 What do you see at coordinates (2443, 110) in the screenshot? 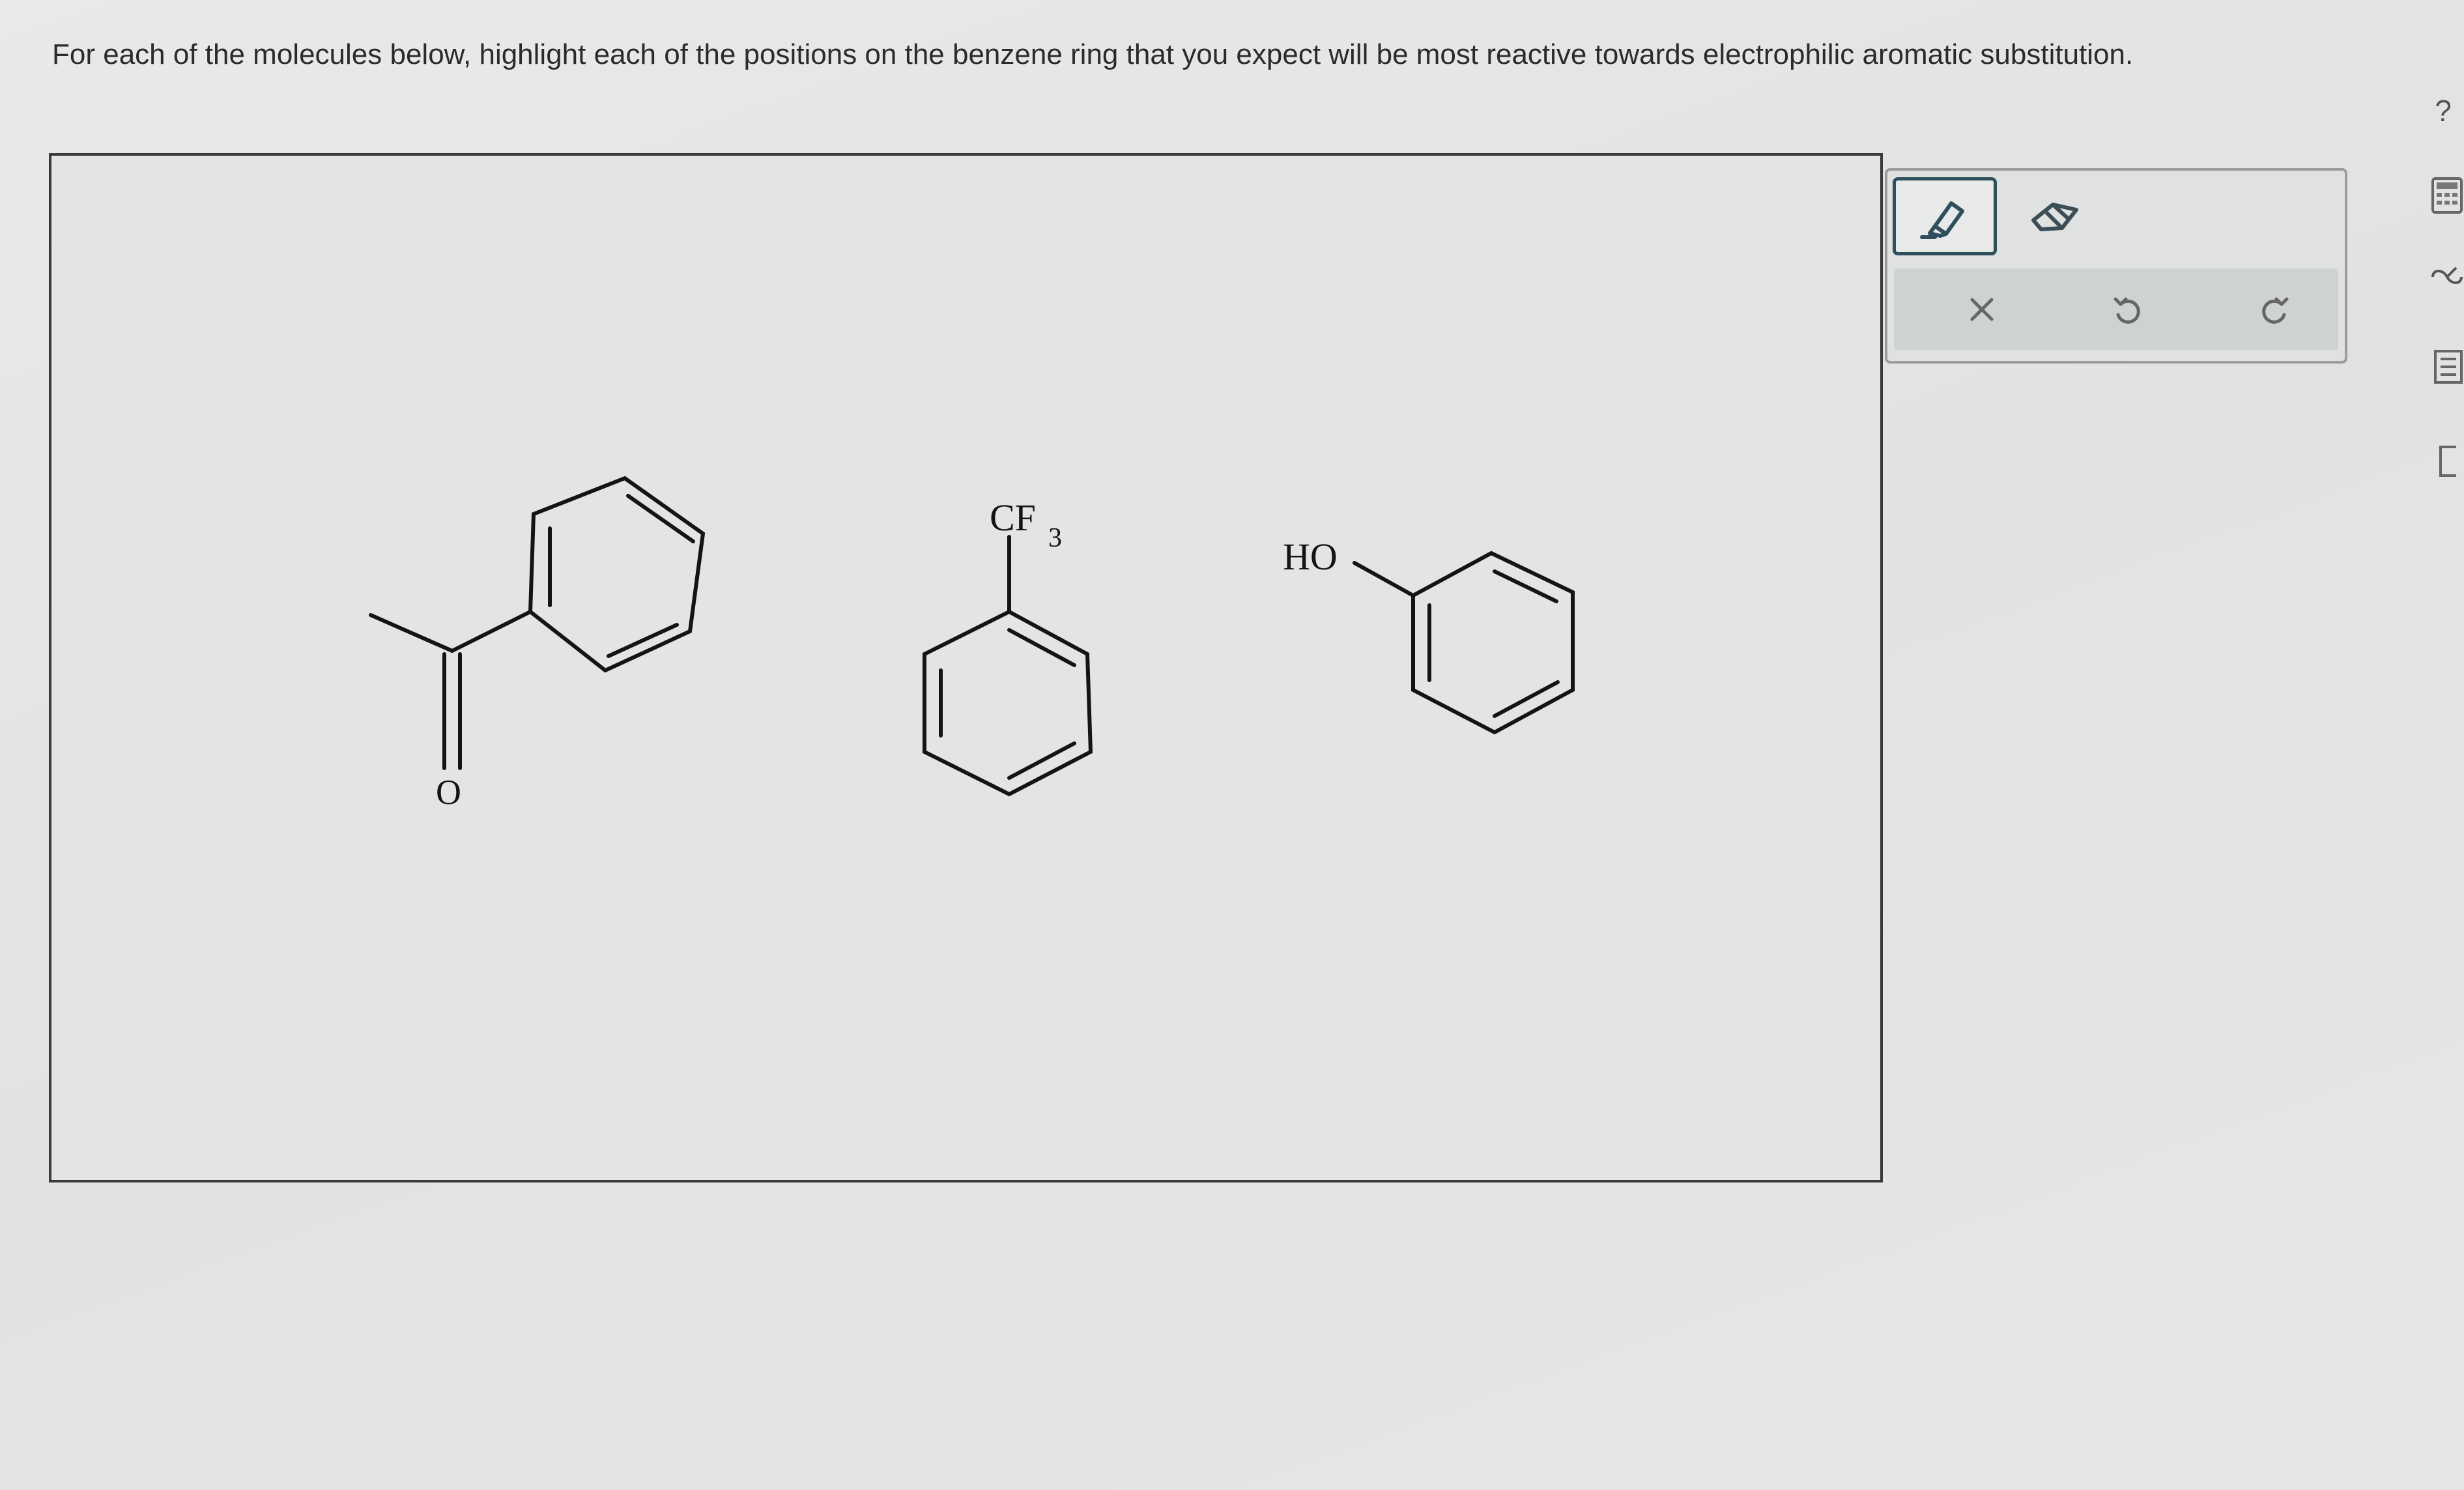
I see `help-button: ?` at bounding box center [2443, 110].